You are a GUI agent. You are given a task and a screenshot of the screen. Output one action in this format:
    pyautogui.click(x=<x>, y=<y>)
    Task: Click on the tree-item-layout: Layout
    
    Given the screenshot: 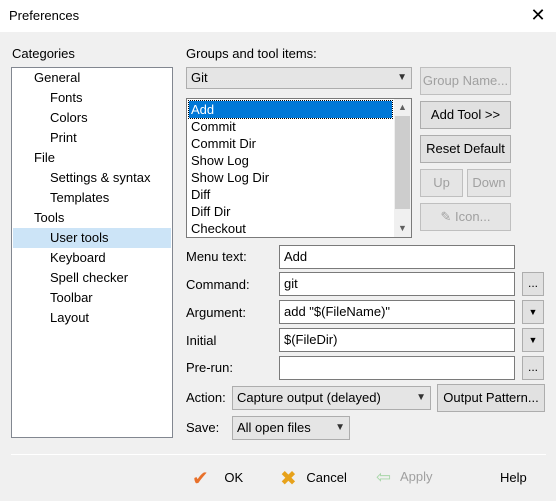 What is the action you would take?
    pyautogui.click(x=69, y=318)
    